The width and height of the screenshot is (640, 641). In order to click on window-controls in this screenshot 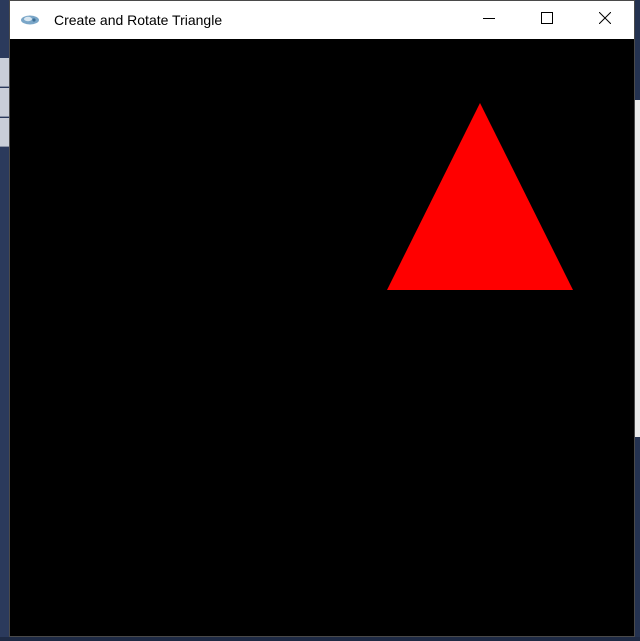, I will do `click(547, 20)`.